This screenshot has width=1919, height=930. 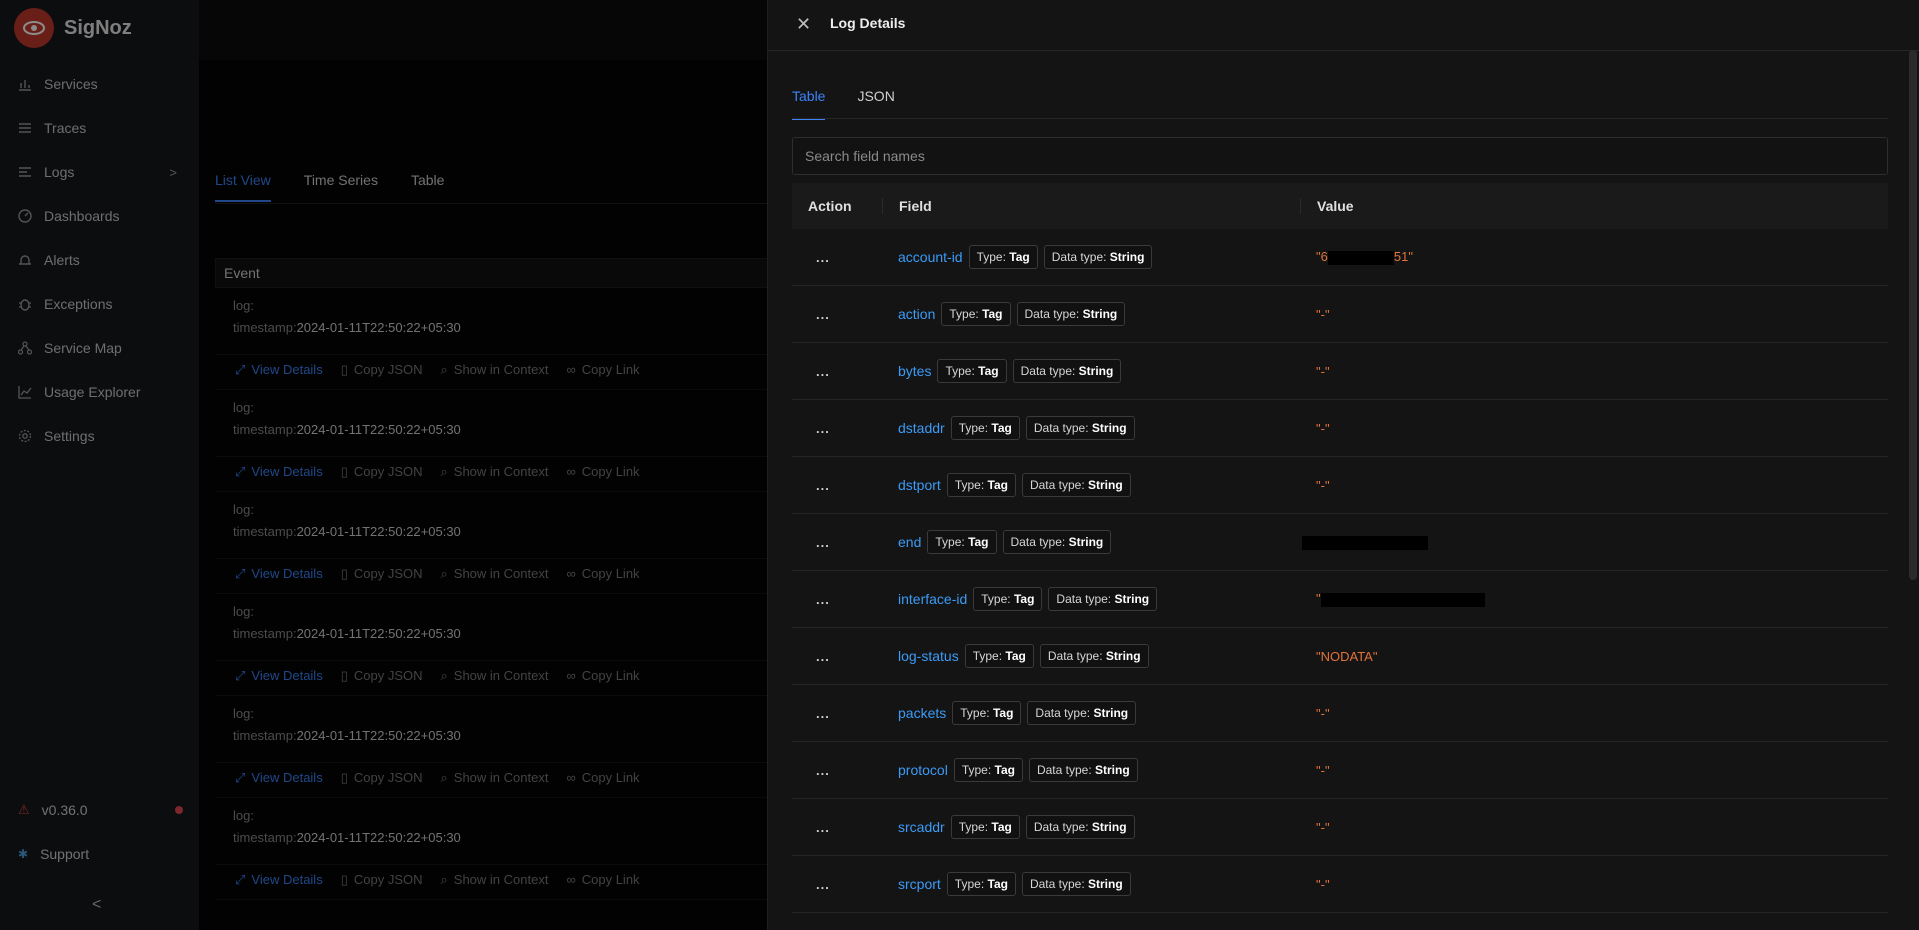 I want to click on tab-time-series: Time Series, so click(x=341, y=187).